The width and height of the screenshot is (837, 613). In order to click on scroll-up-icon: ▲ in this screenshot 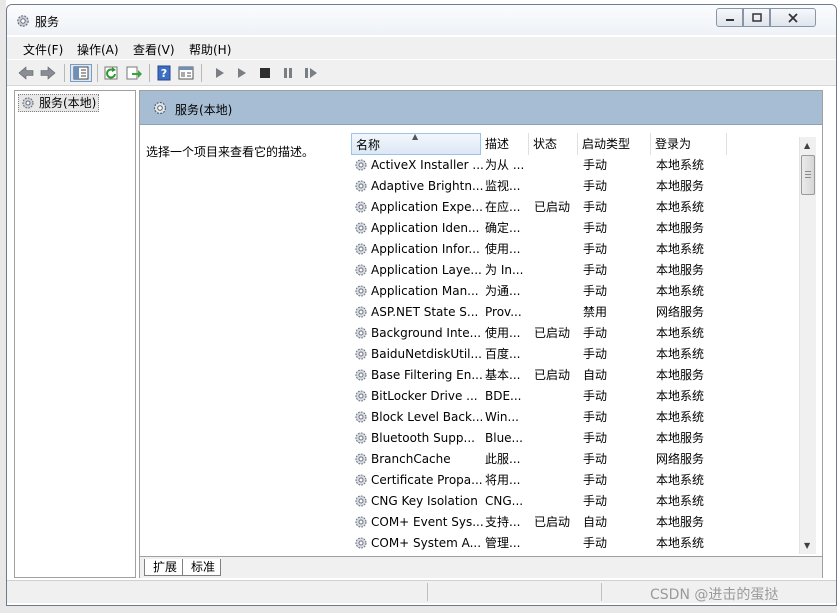, I will do `click(807, 145)`.